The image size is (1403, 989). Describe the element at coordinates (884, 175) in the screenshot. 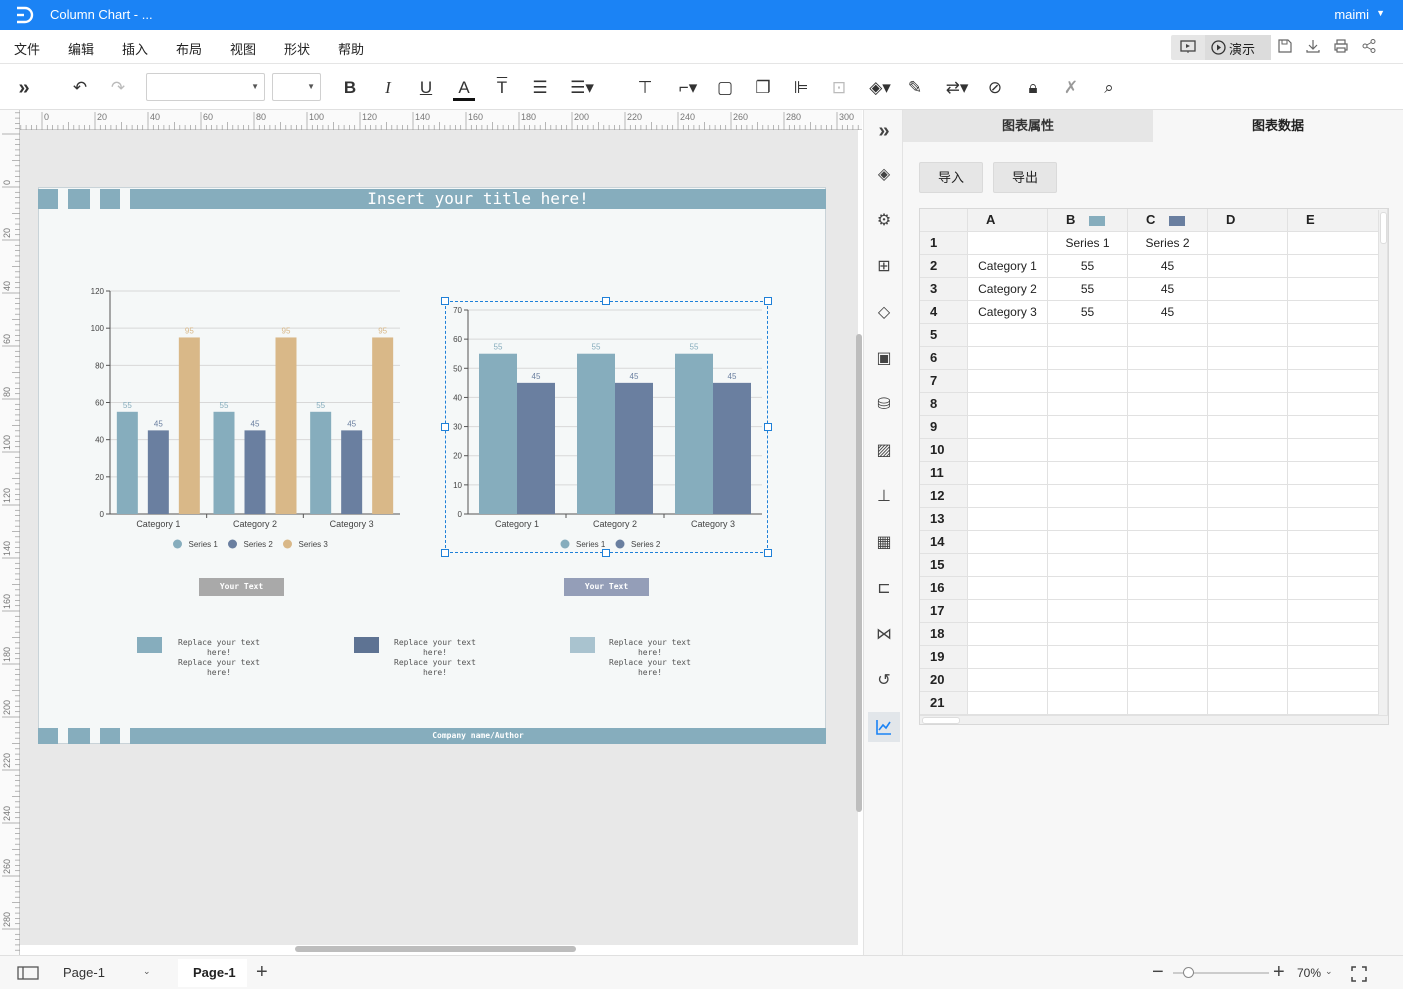

I see `fill-bucket-icon: ◈` at that location.